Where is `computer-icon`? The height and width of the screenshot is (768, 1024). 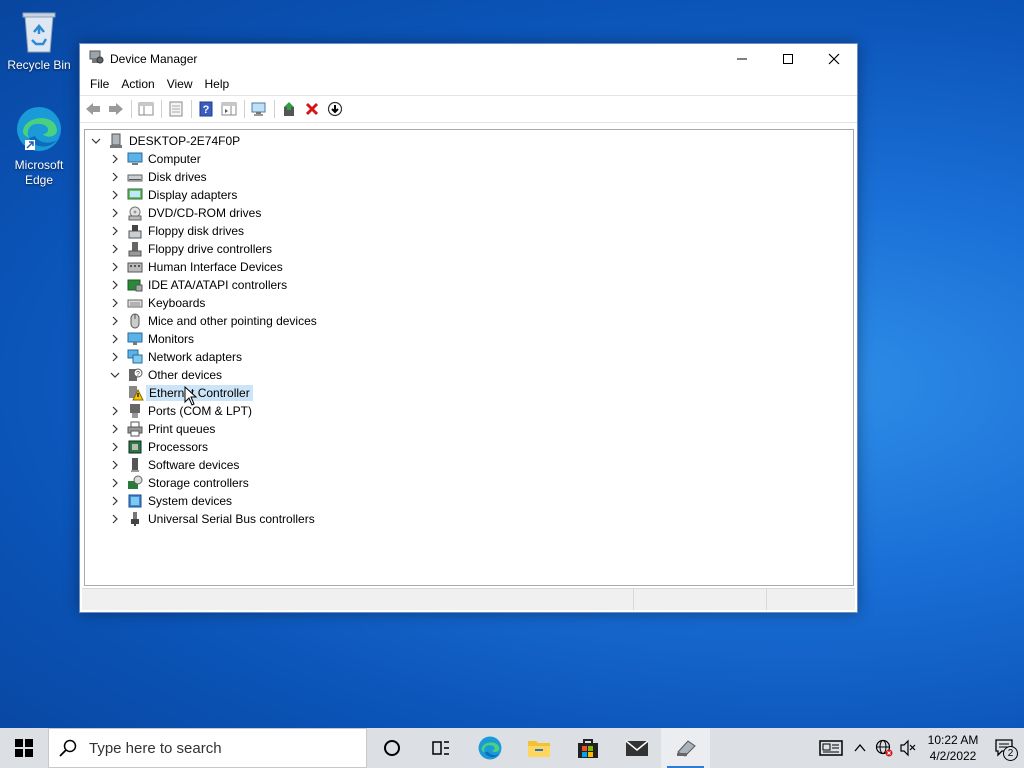 computer-icon is located at coordinates (135, 159).